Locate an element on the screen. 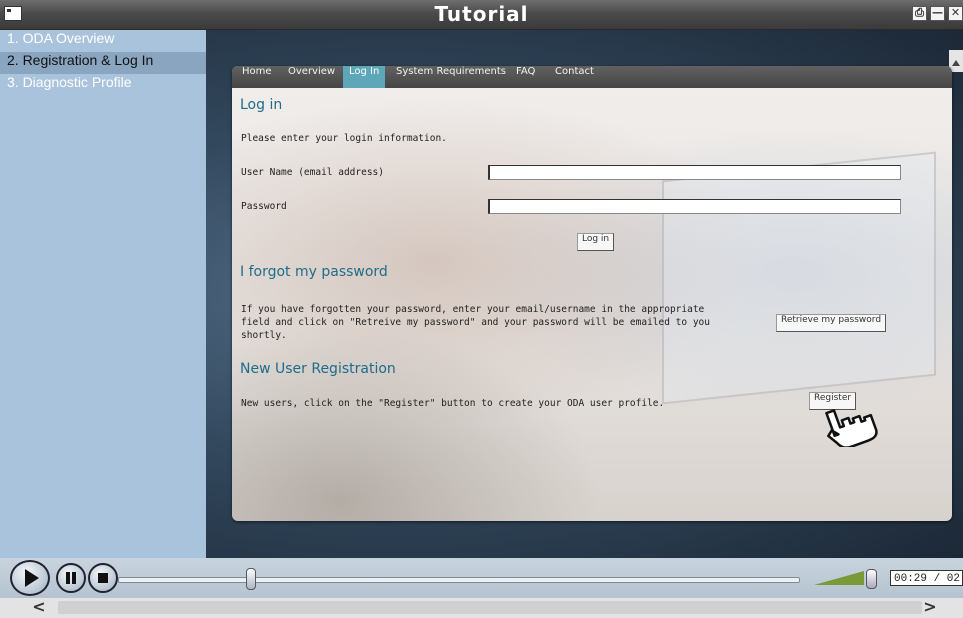 The image size is (963, 618). scroll-left-arrow-icon: < is located at coordinates (39, 608).